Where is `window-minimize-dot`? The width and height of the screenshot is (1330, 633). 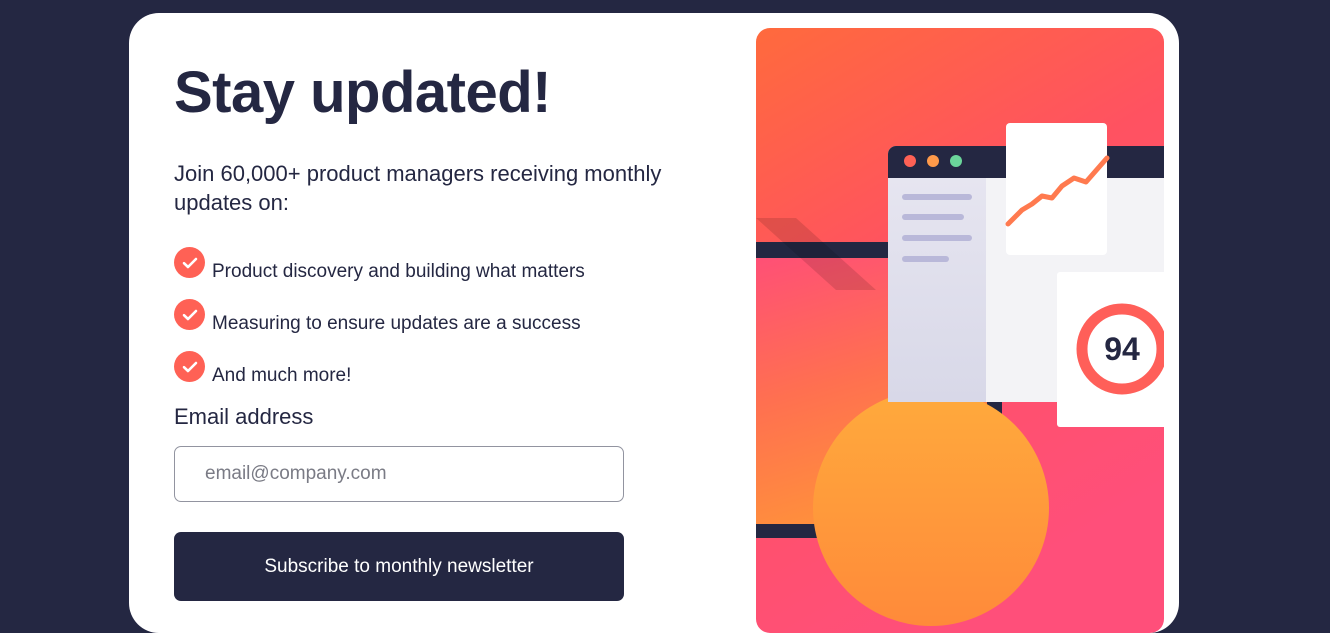 window-minimize-dot is located at coordinates (933, 161).